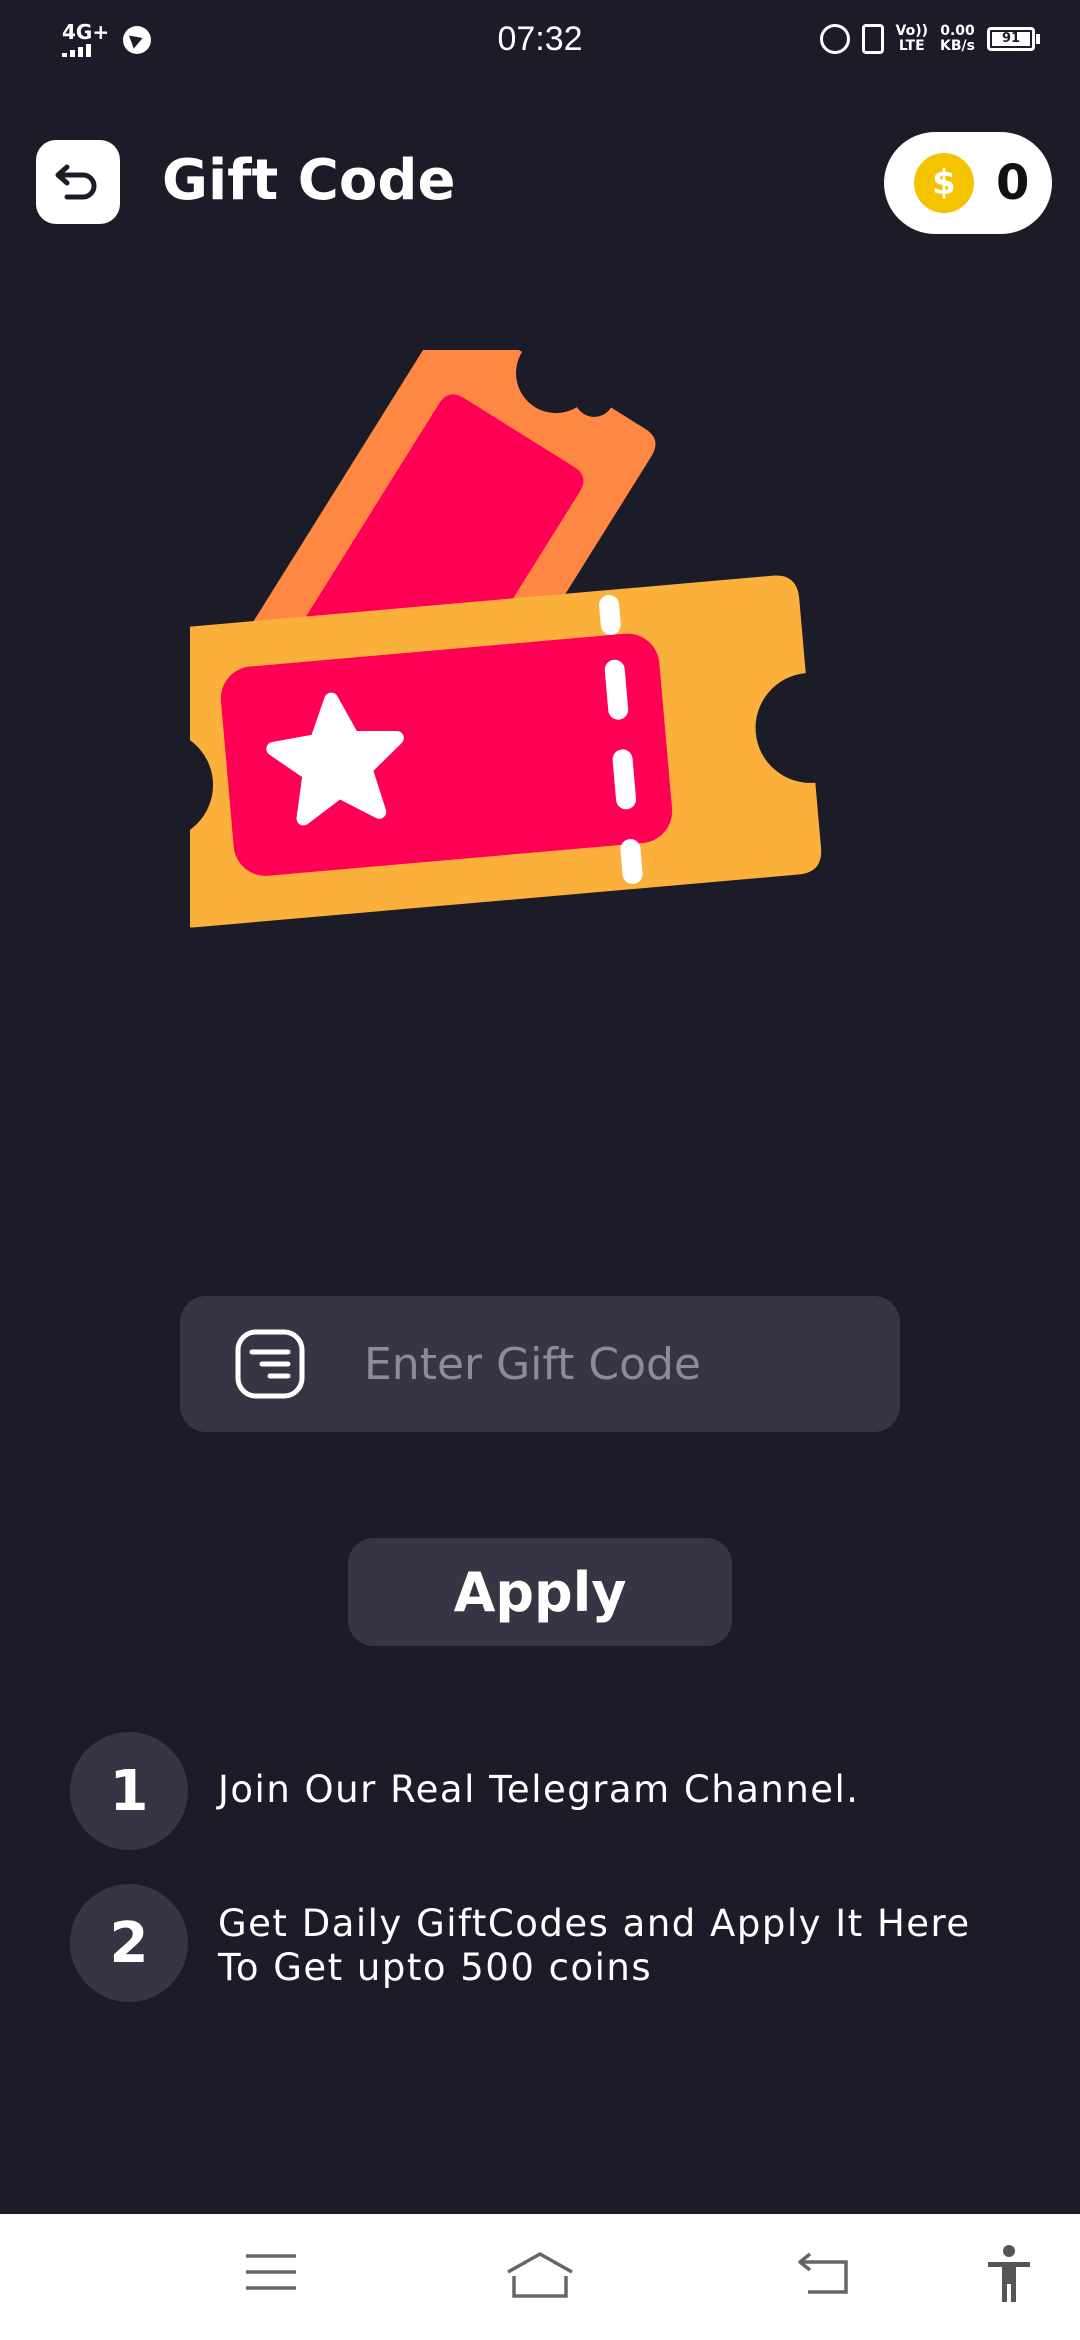  Describe the element at coordinates (872, 39) in the screenshot. I see `vibrate-icon` at that location.